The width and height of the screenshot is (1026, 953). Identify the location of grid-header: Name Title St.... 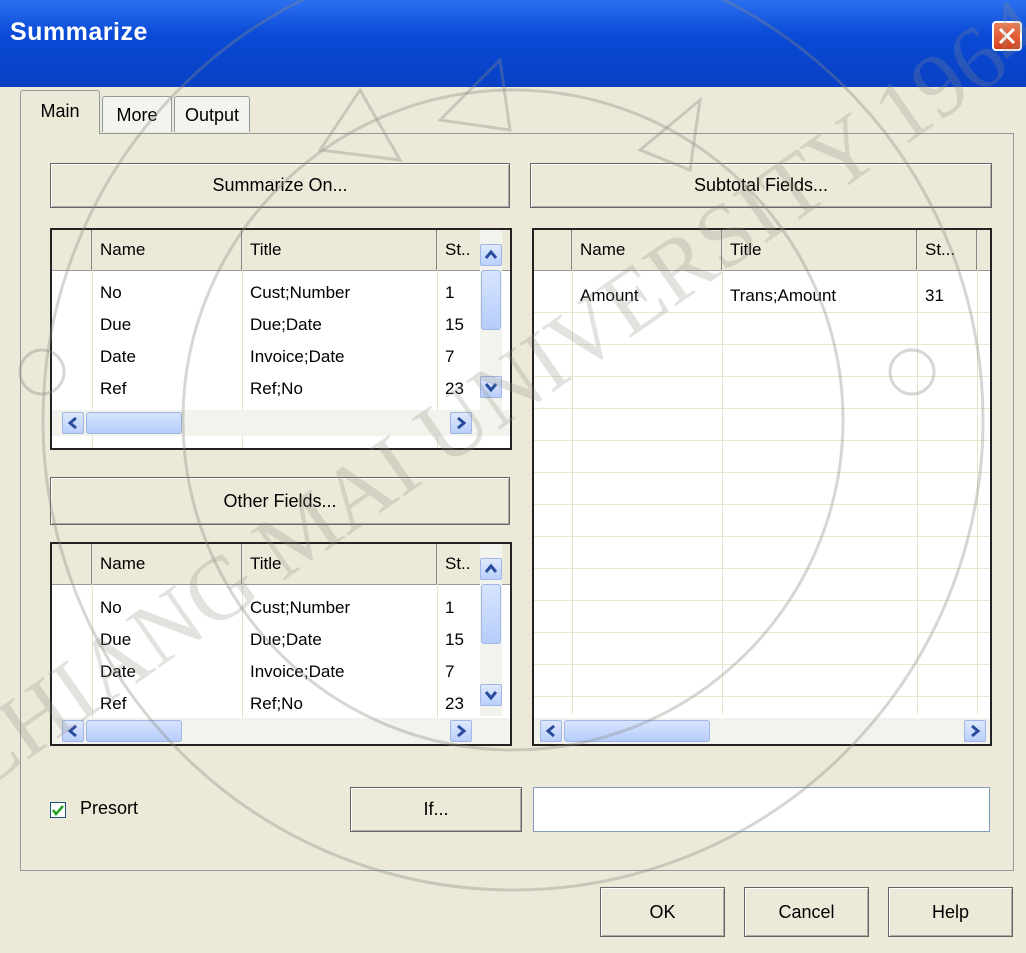
(762, 250).